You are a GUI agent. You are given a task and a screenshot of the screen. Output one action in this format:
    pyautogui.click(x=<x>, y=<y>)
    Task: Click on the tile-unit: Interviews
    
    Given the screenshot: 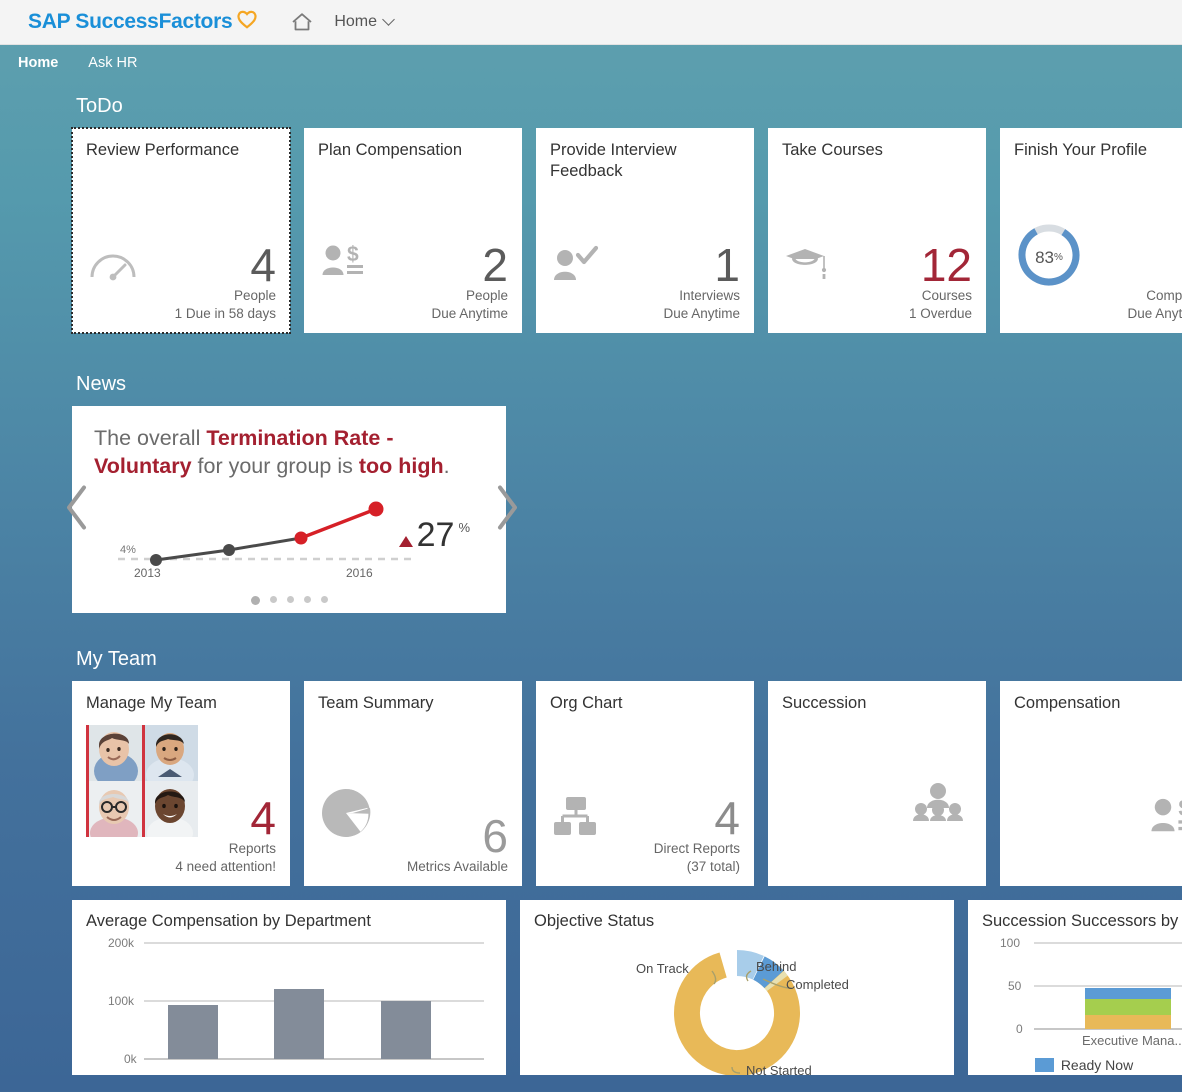 What is the action you would take?
    pyautogui.click(x=709, y=295)
    